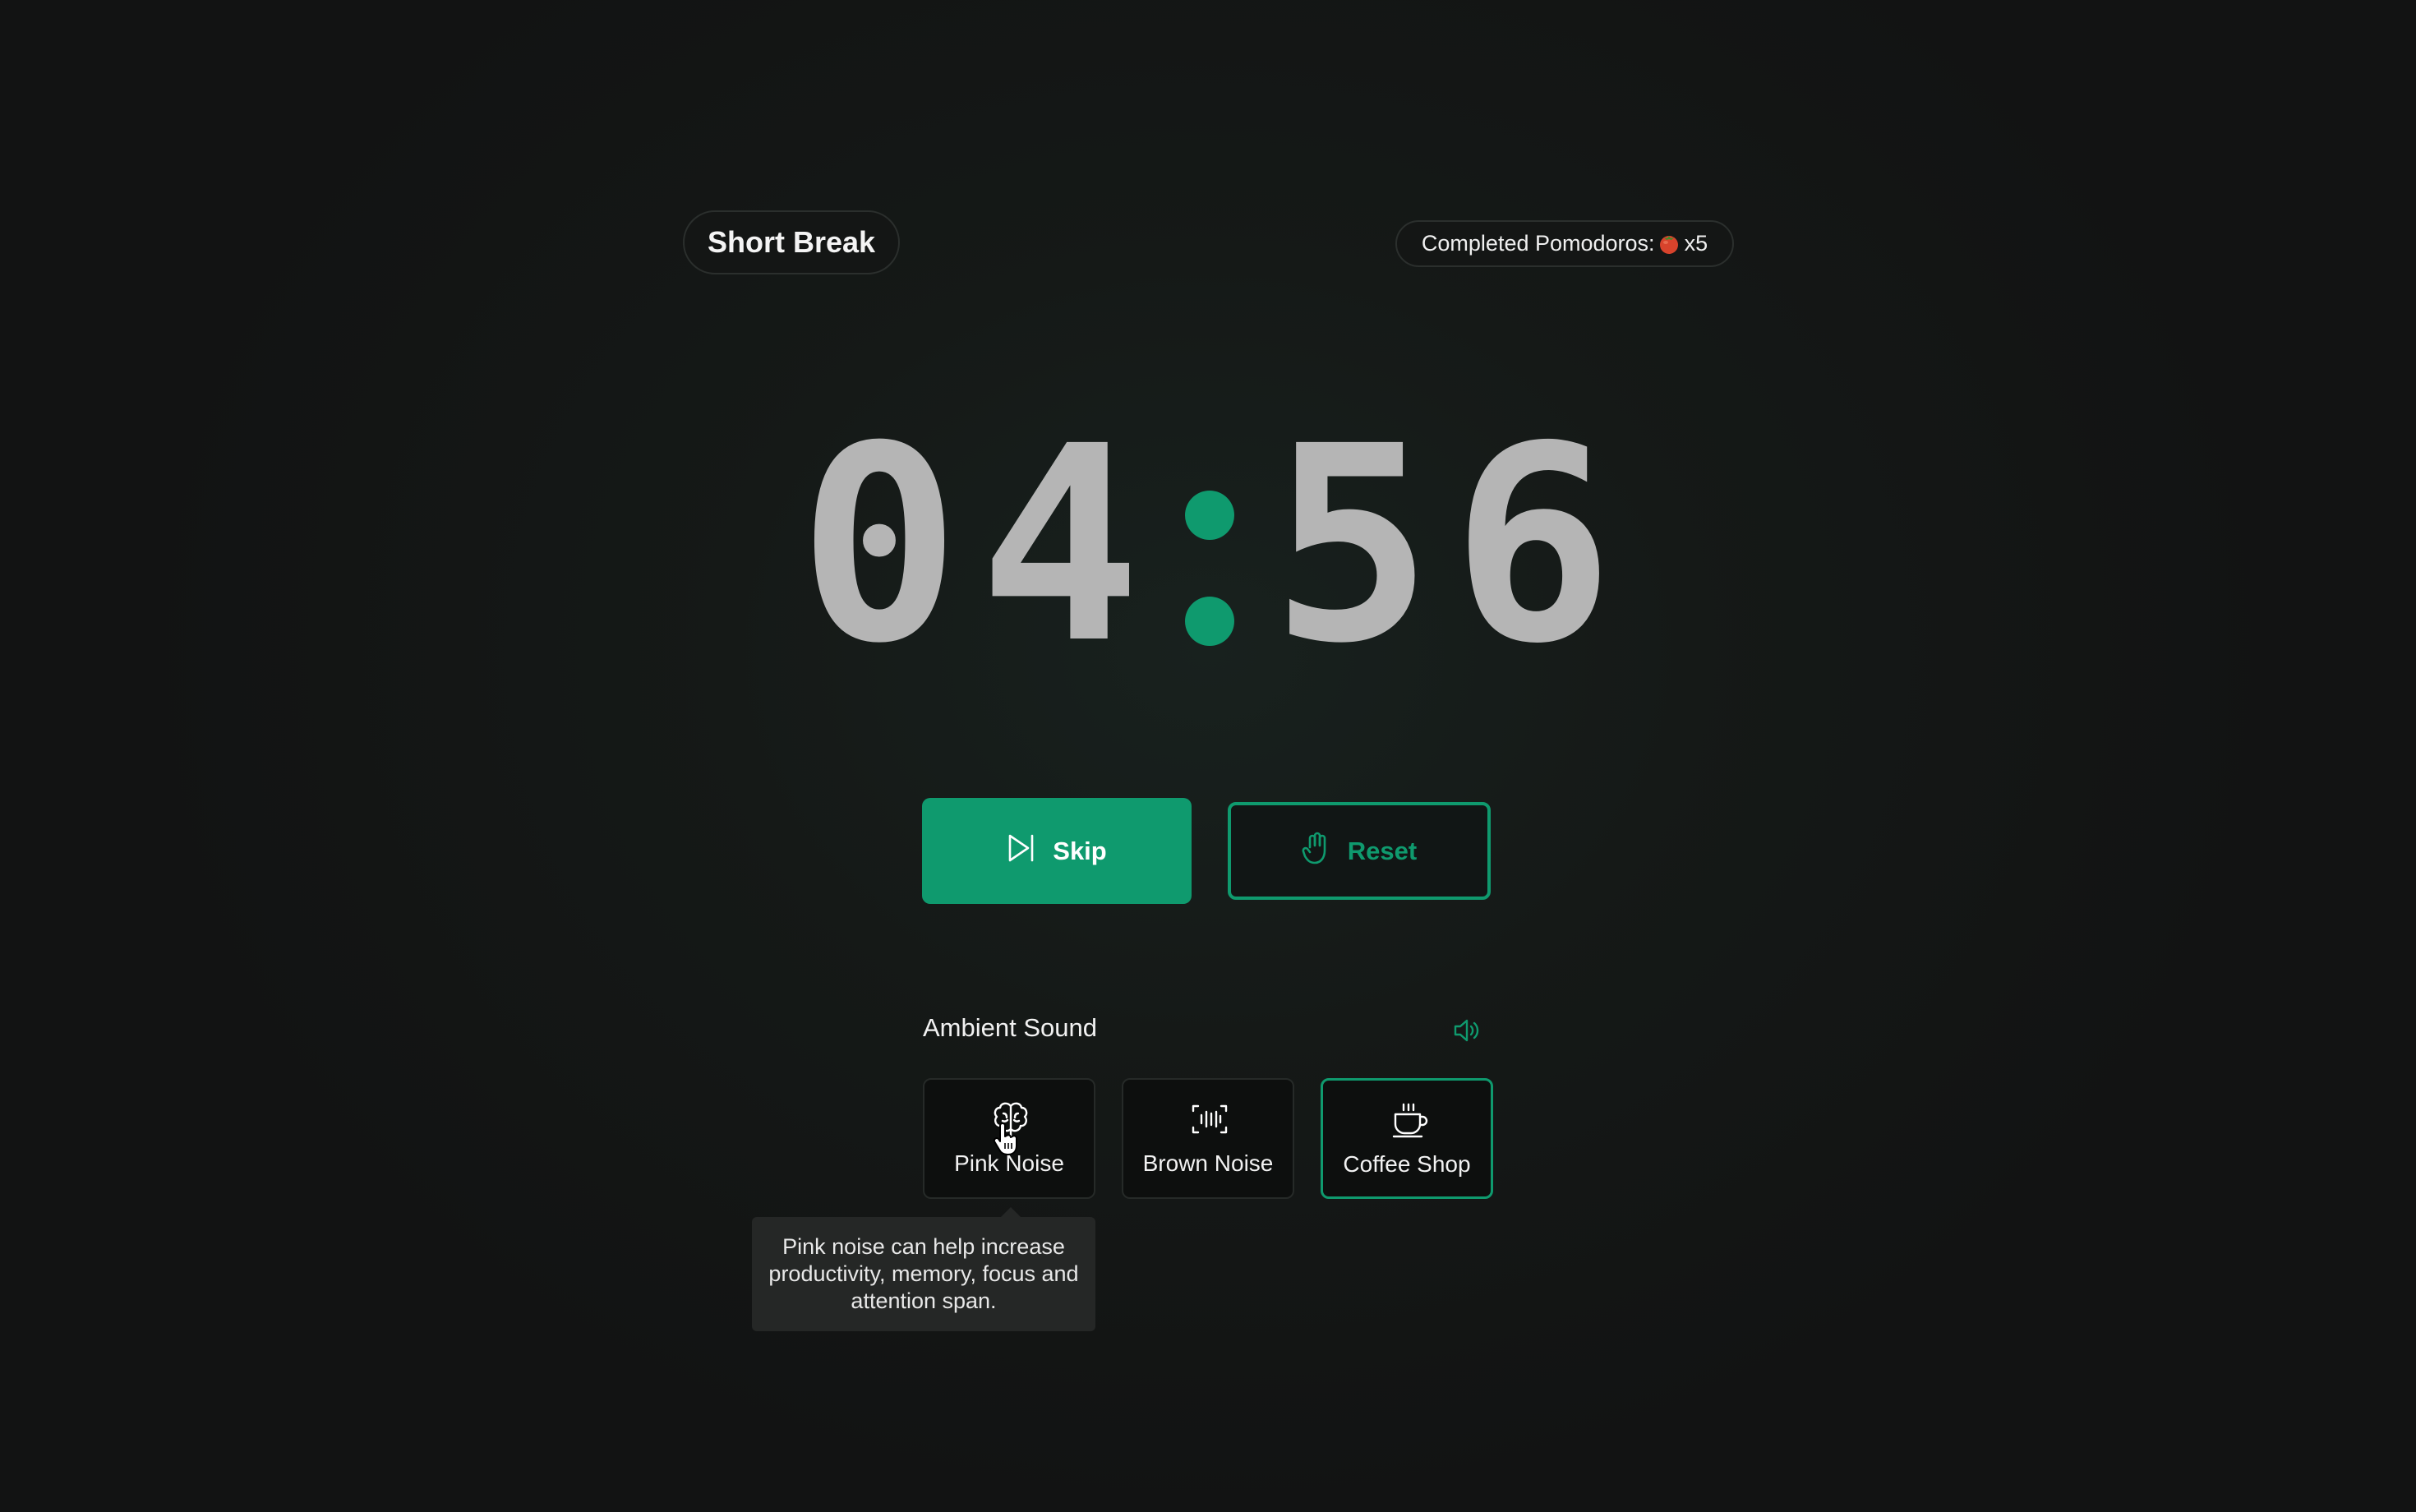  I want to click on timer-seconds-tens: 5, so click(1352, 546).